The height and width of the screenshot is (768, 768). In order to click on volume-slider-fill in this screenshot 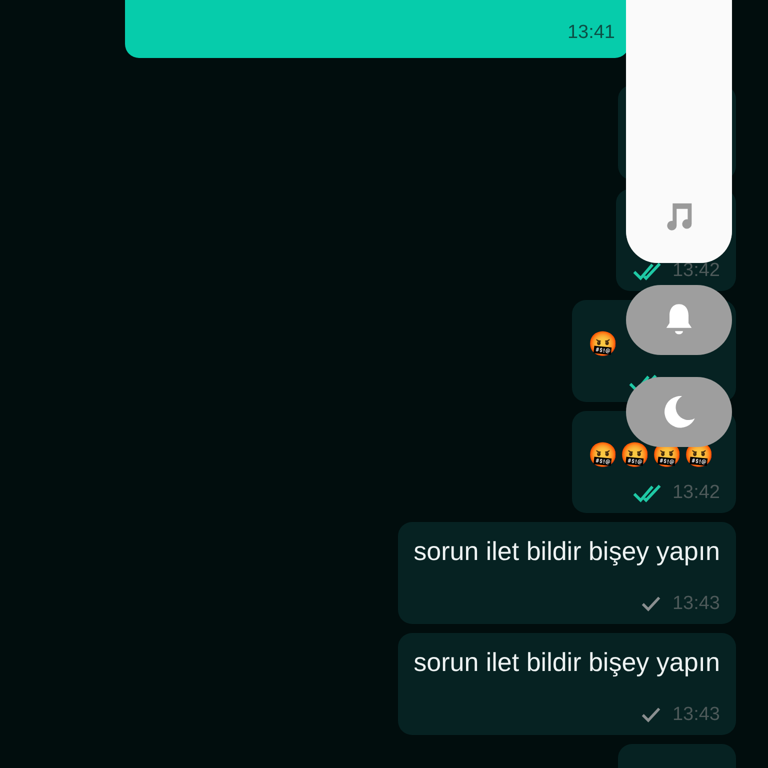, I will do `click(679, 131)`.